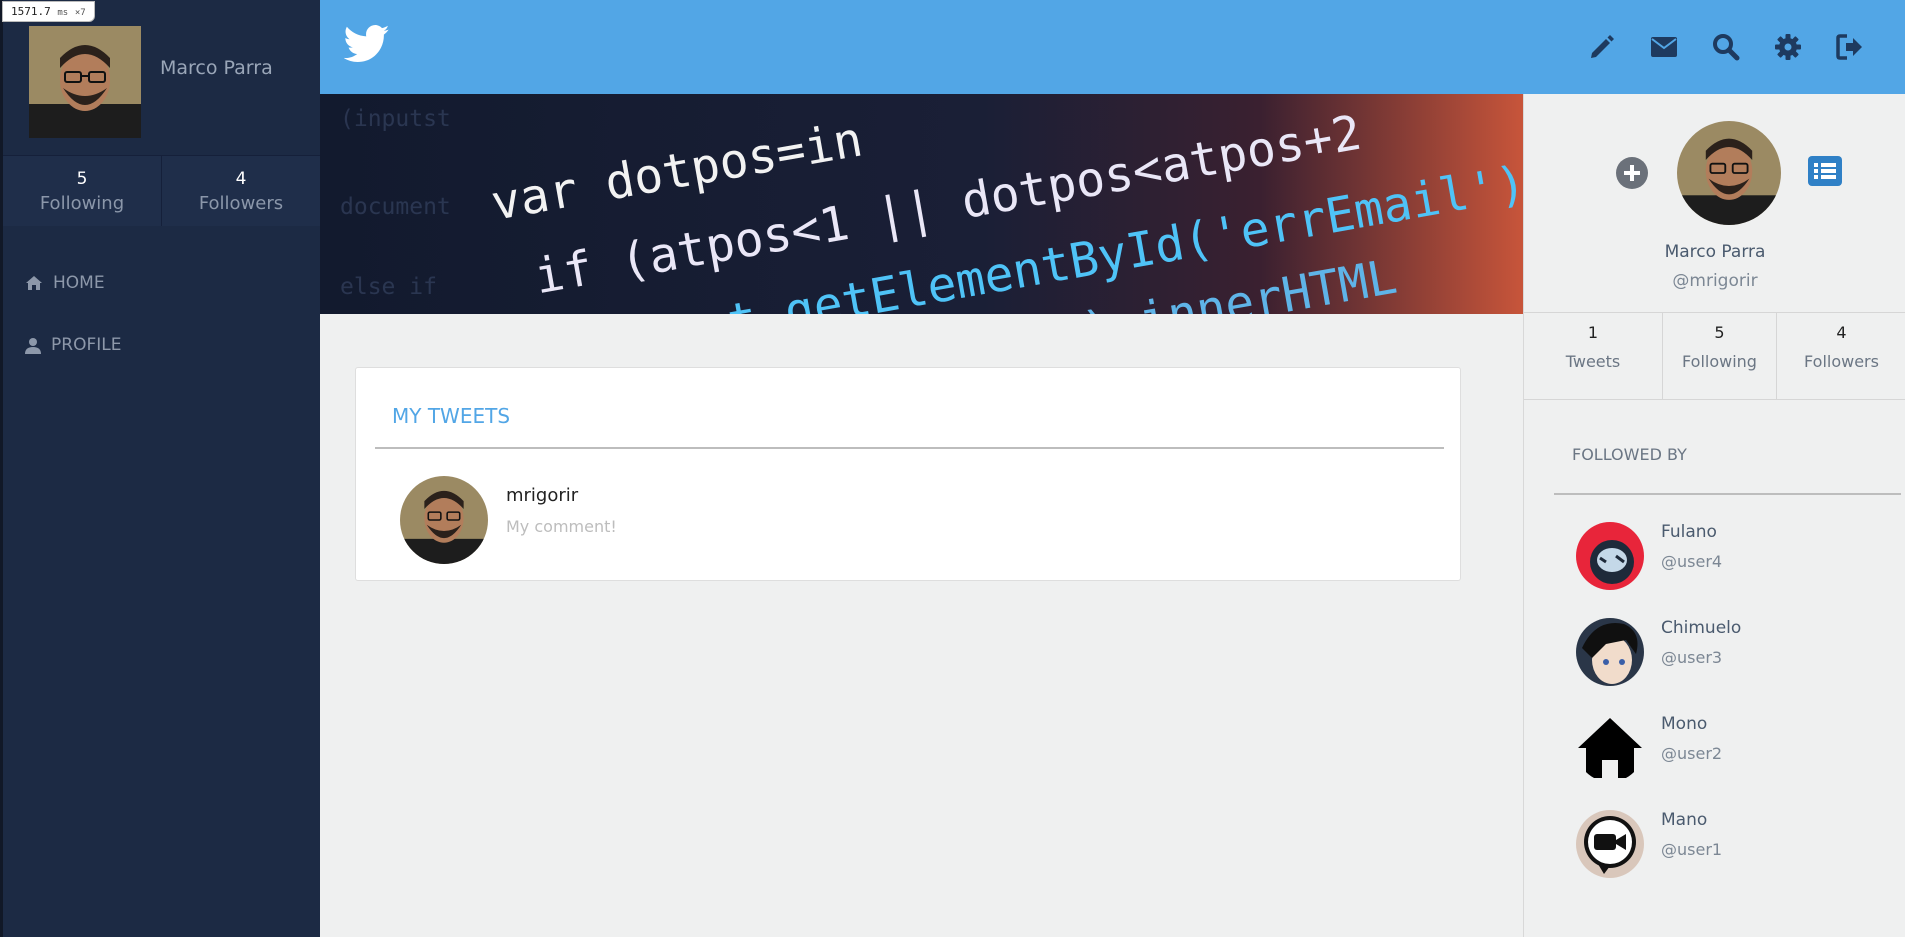 Image resolution: width=1905 pixels, height=937 pixels. Describe the element at coordinates (1664, 47) in the screenshot. I see `envelope-icon` at that location.